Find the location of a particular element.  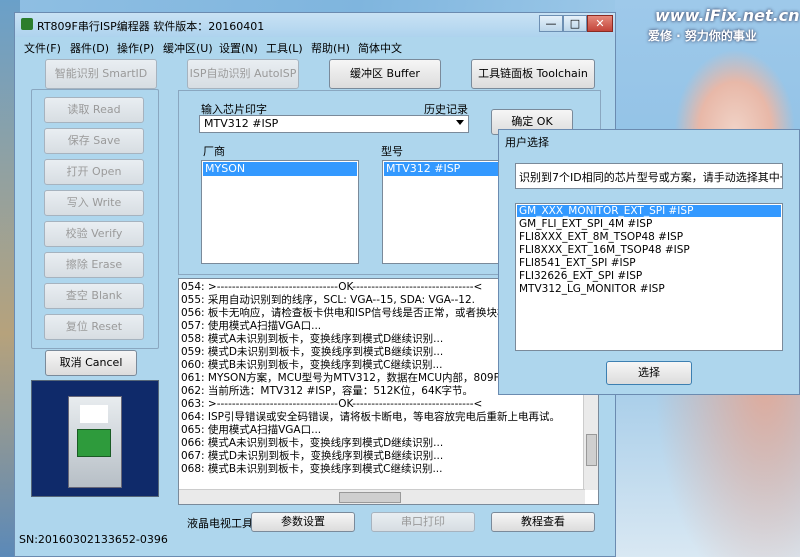

chip-name-value: MTV312 #ISP is located at coordinates (241, 123).